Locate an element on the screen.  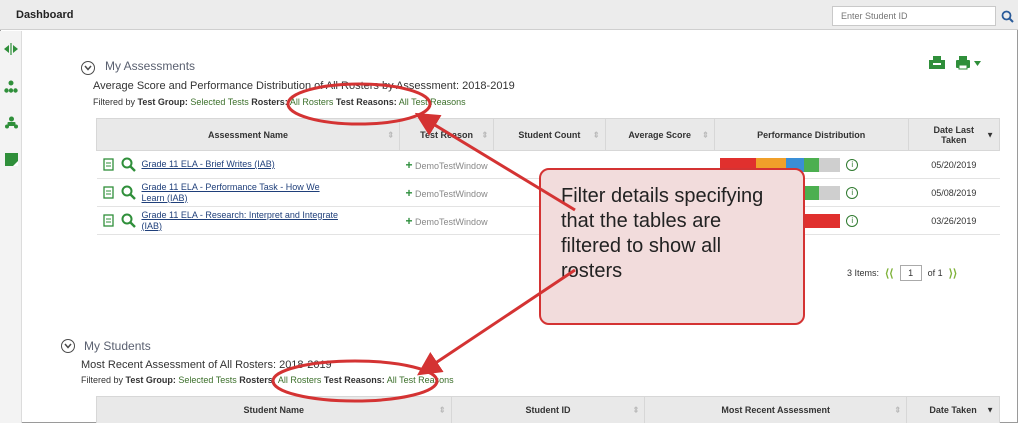
col-student-id: Student ID ⇕ is located at coordinates (548, 409).